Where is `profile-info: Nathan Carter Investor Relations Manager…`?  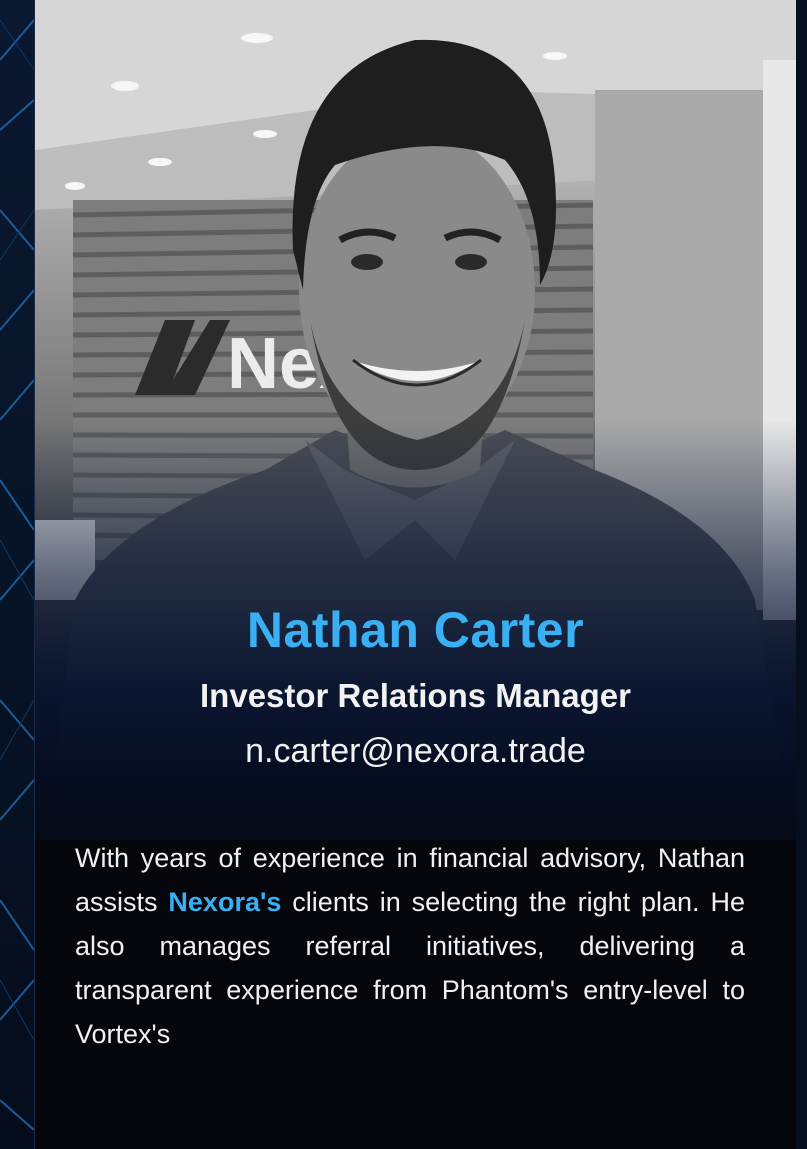
profile-info: Nathan Carter Investor Relations Manager… is located at coordinates (415, 686).